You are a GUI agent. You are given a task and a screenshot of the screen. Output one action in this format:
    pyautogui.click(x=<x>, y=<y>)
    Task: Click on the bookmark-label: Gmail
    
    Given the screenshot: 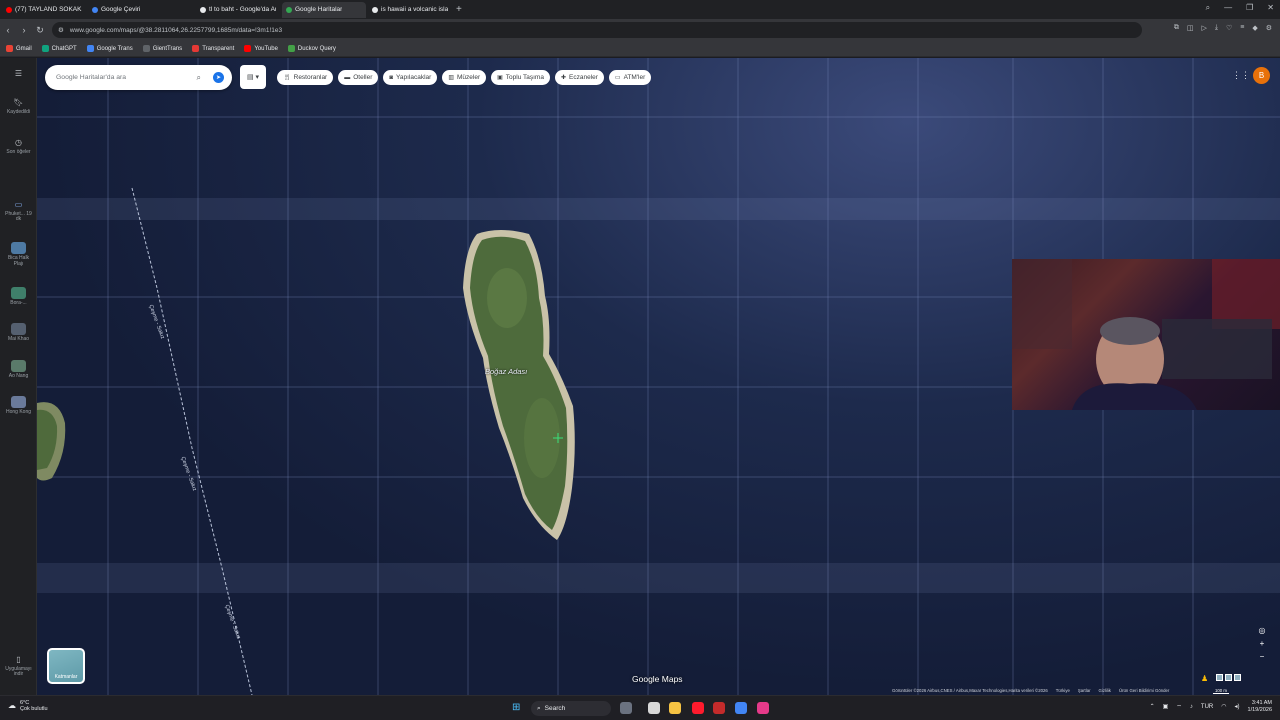 What is the action you would take?
    pyautogui.click(x=24, y=48)
    